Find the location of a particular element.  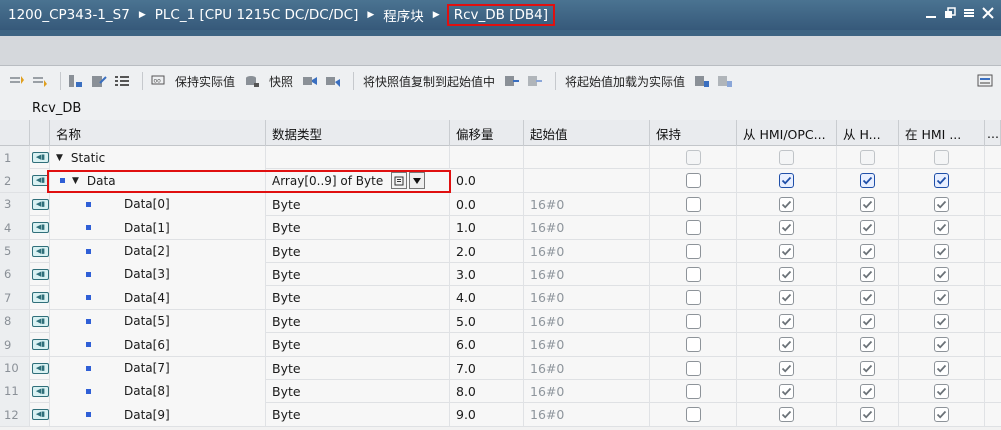

expand-icon is located at coordinates (76, 81).